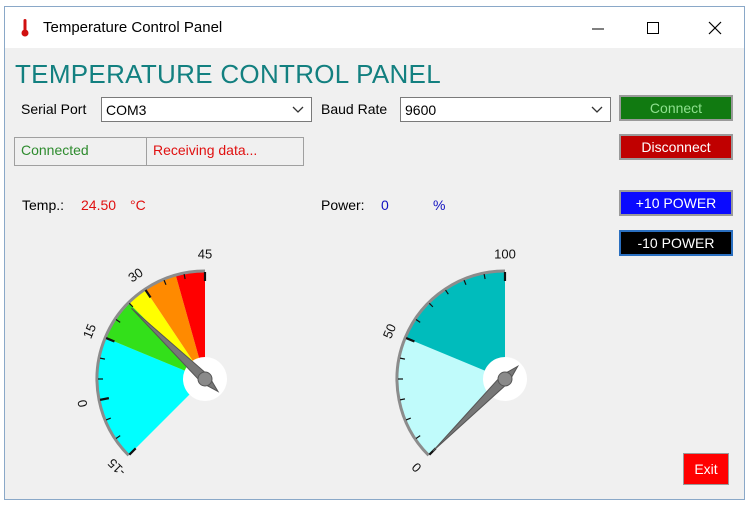 This screenshot has height=506, width=753. I want to click on temp-gauge-tick-label: 0, so click(82, 403).